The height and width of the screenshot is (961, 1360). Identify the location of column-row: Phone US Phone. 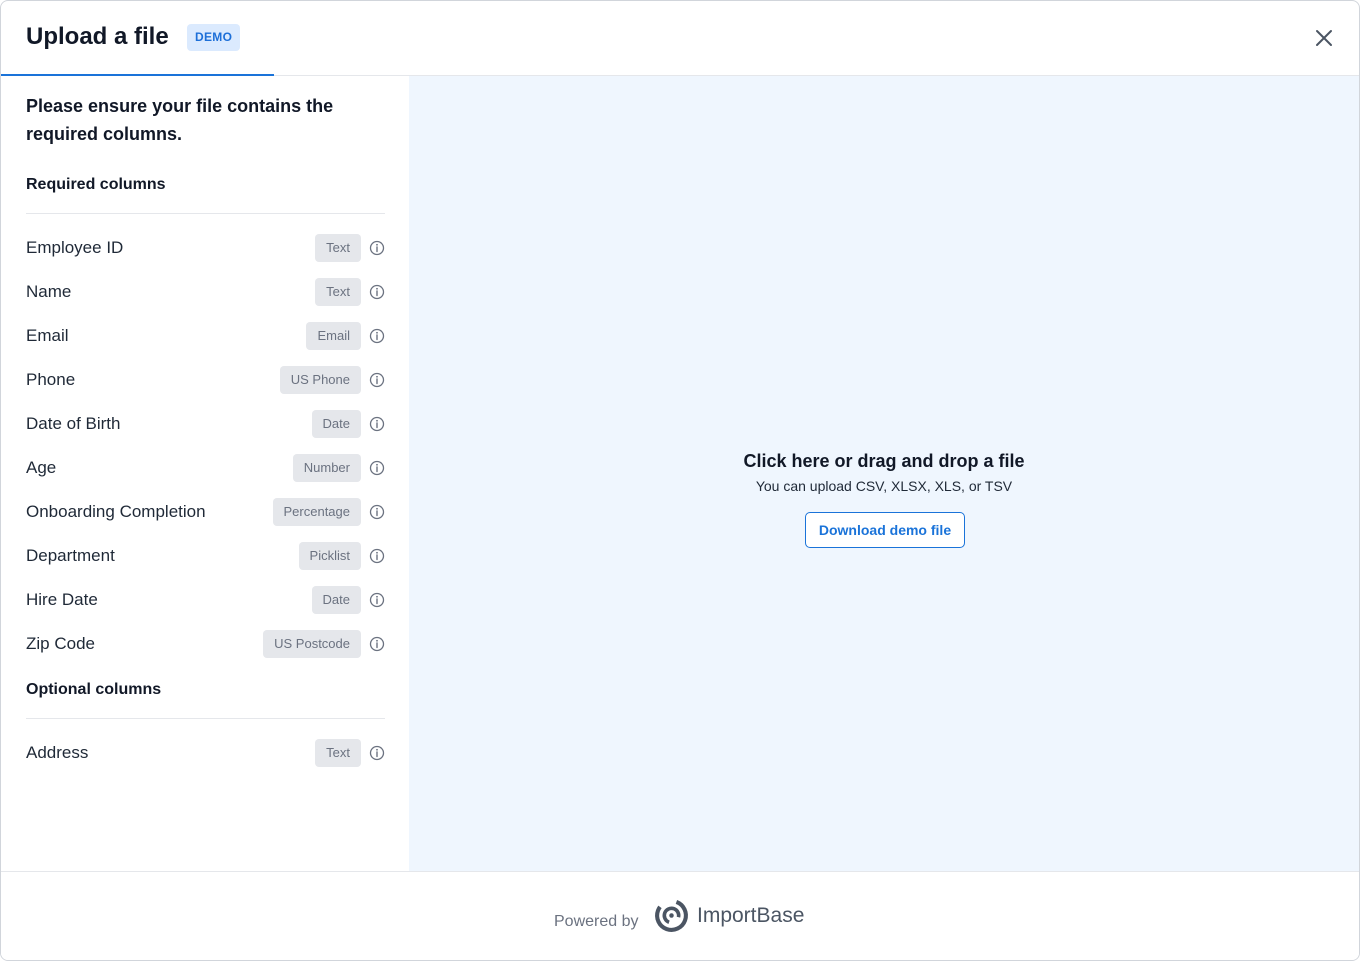
(205, 380).